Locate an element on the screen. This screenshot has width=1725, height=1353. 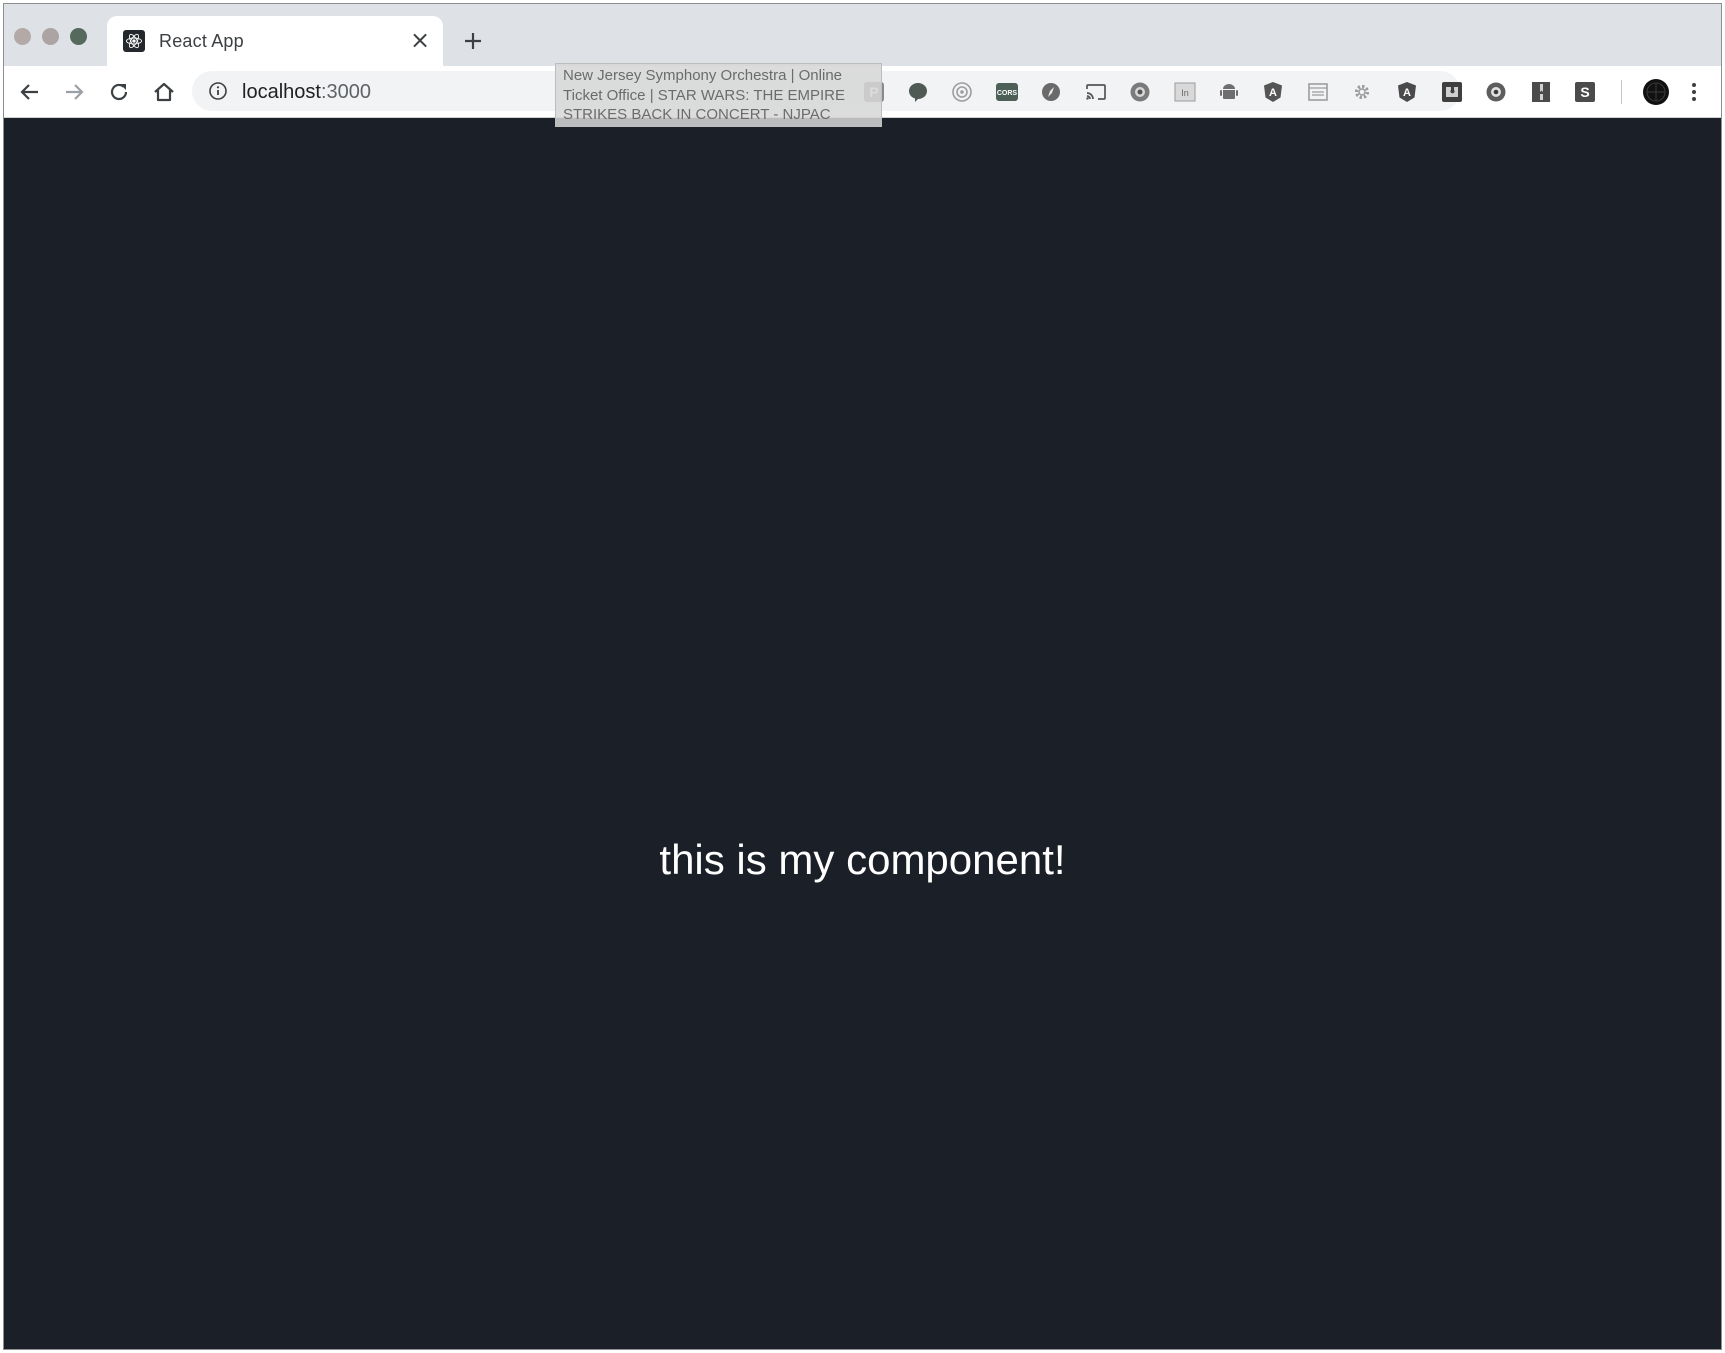
svg-text: CORS is located at coordinates (1007, 93).